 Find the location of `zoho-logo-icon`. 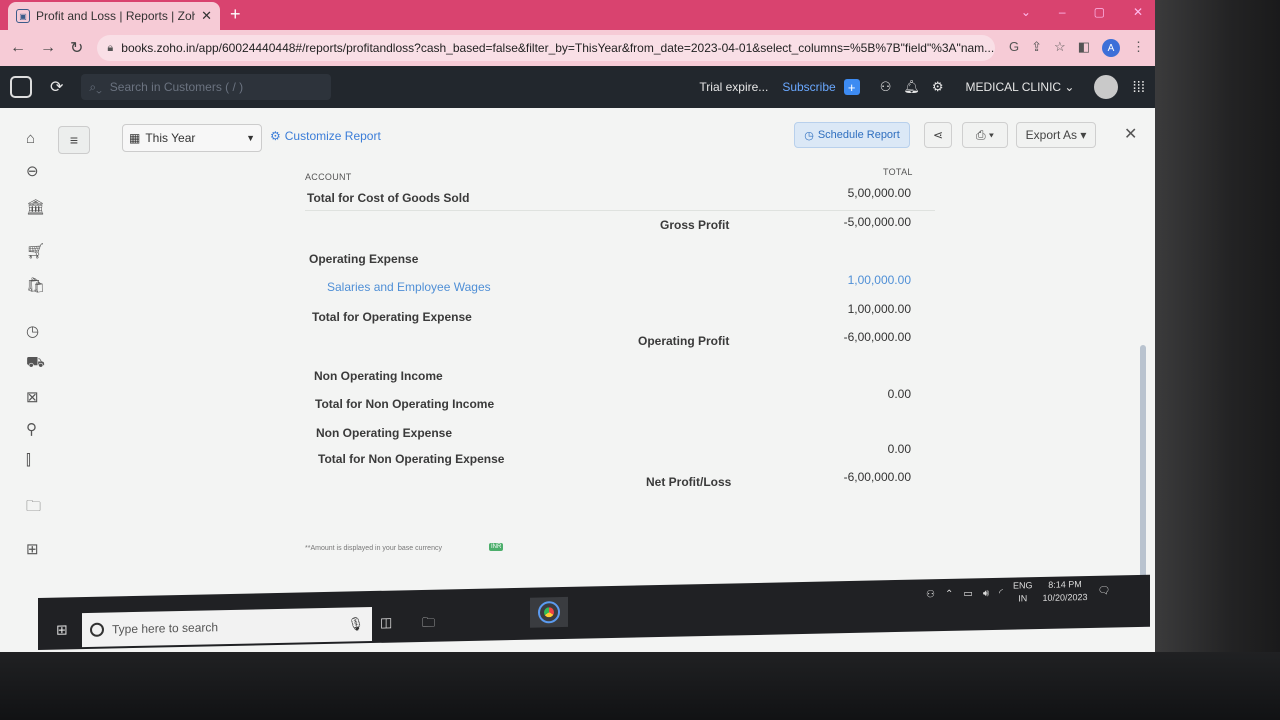

zoho-logo-icon is located at coordinates (21, 87).